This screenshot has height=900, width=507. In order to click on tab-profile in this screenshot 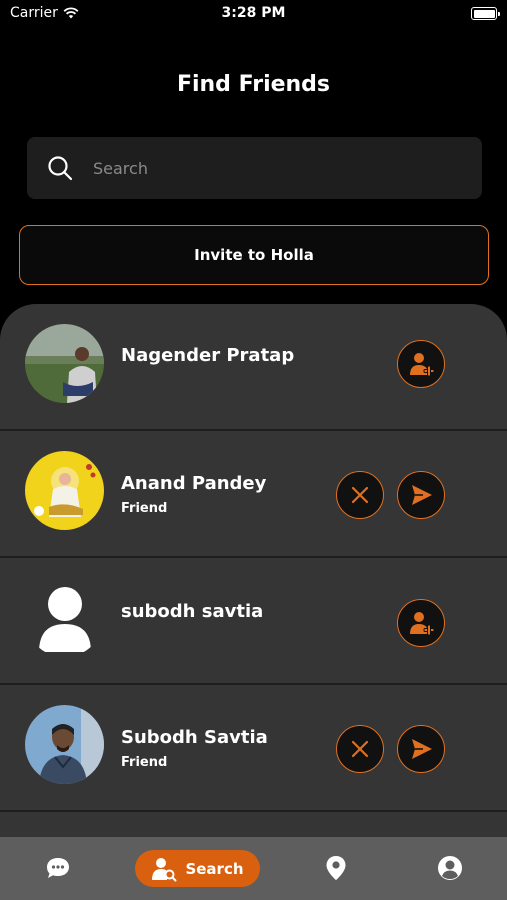, I will do `click(450, 868)`.